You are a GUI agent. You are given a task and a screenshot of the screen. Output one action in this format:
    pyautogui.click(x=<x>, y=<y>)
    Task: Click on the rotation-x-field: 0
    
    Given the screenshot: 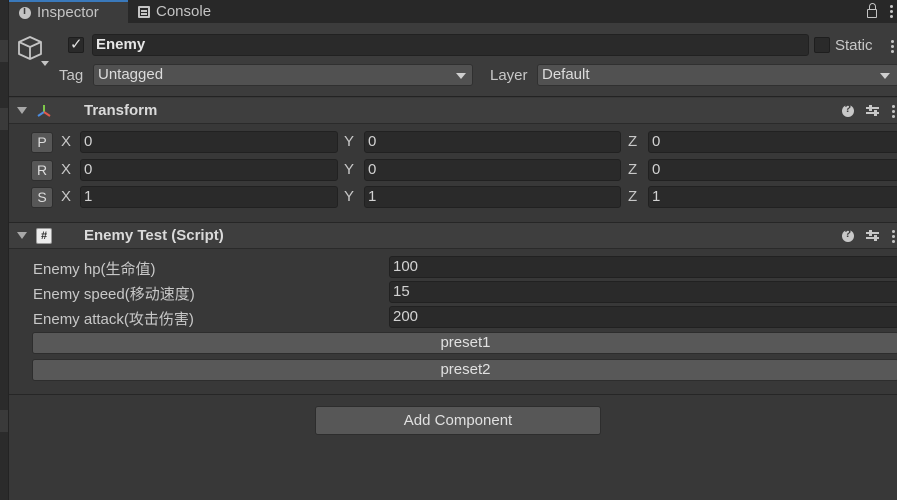 What is the action you would take?
    pyautogui.click(x=209, y=170)
    